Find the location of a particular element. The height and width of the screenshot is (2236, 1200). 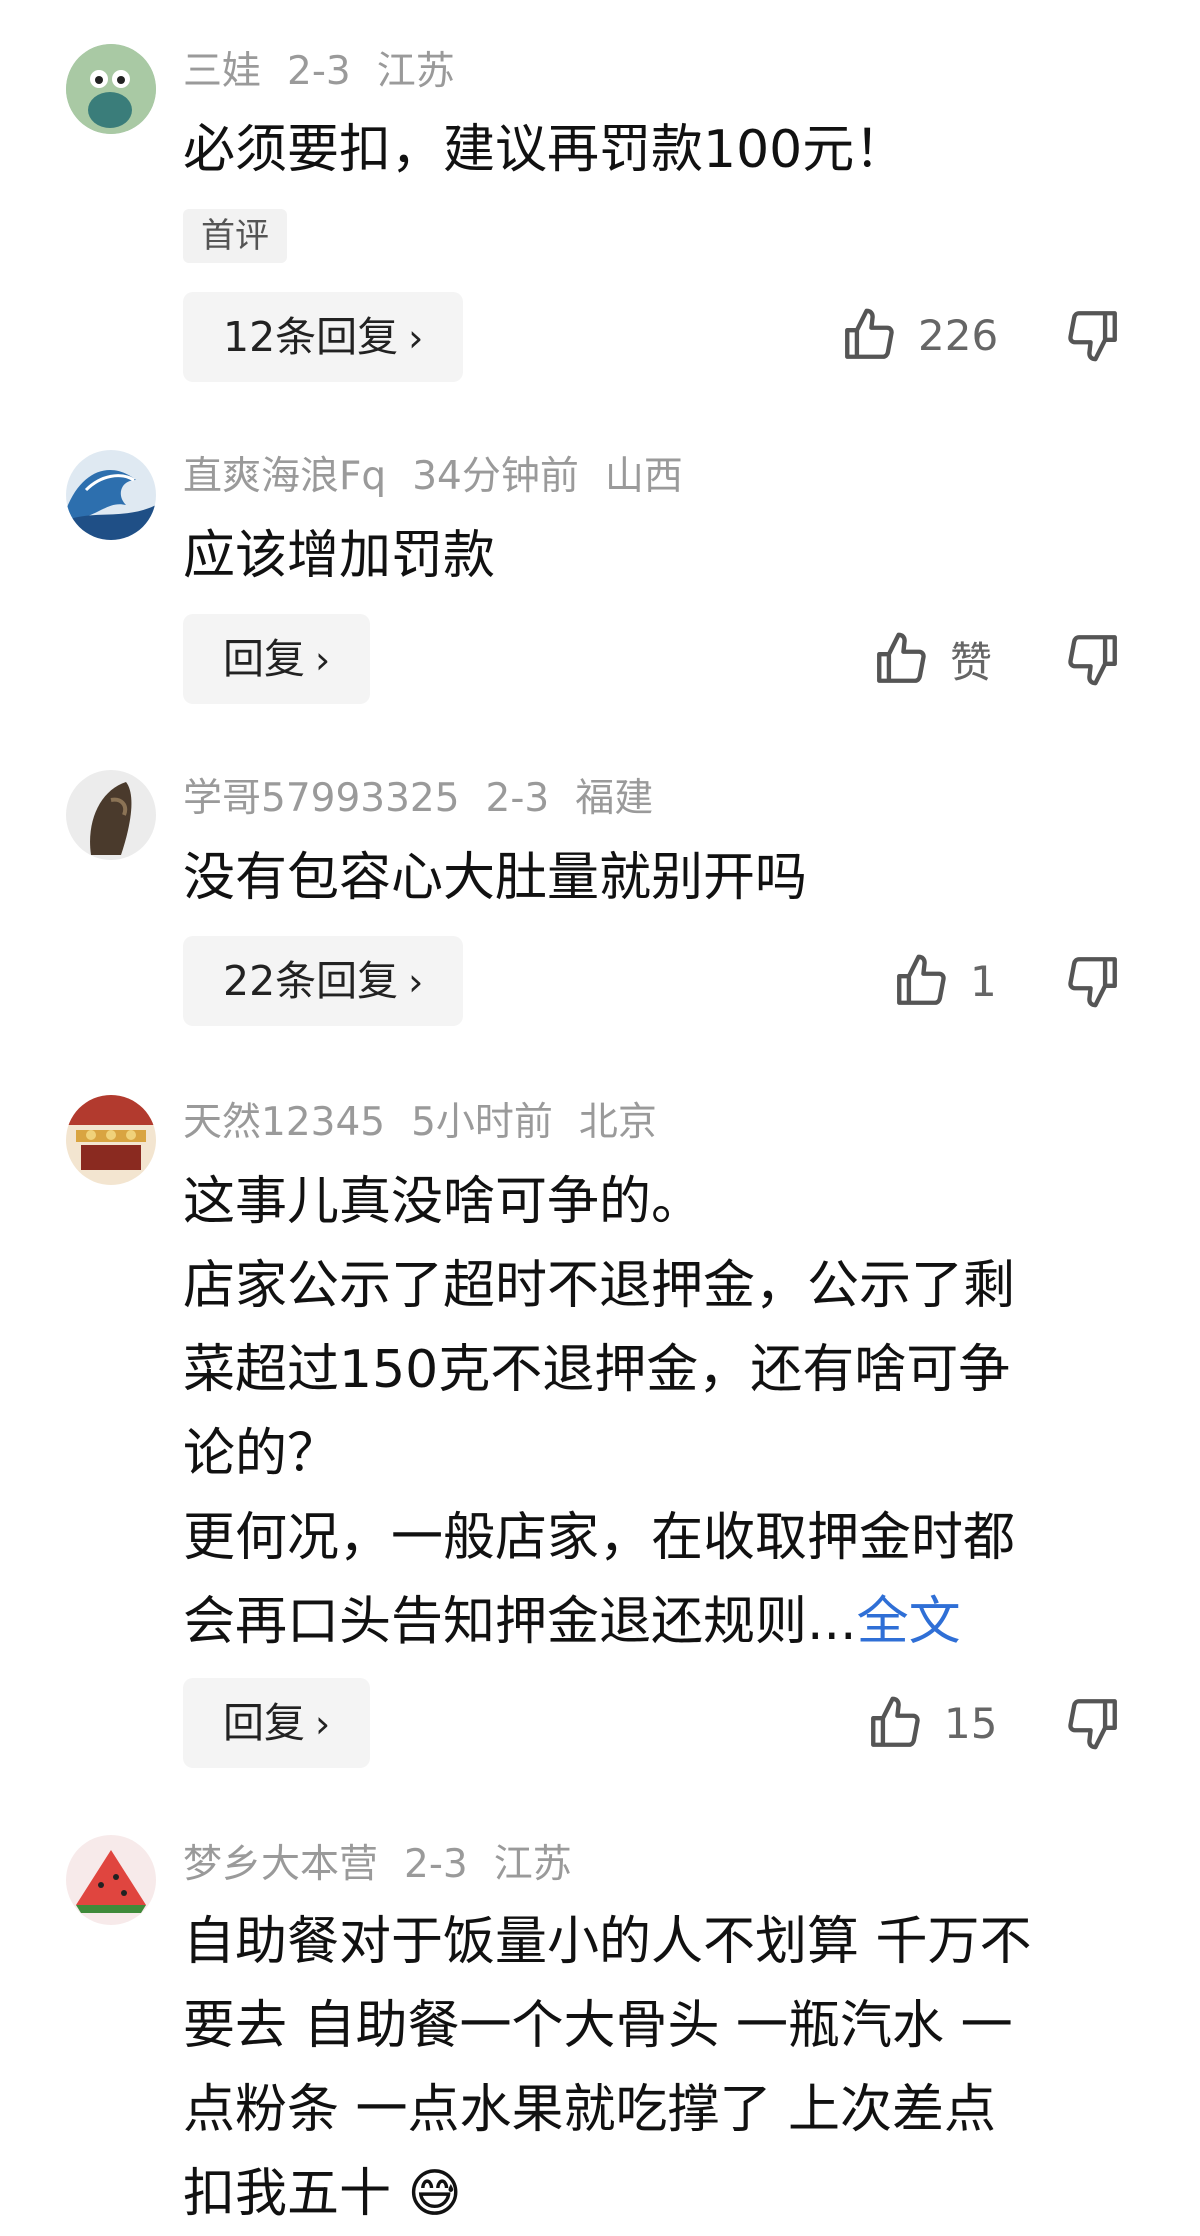

comment-text: 应该增加罚款 is located at coordinates (339, 556).